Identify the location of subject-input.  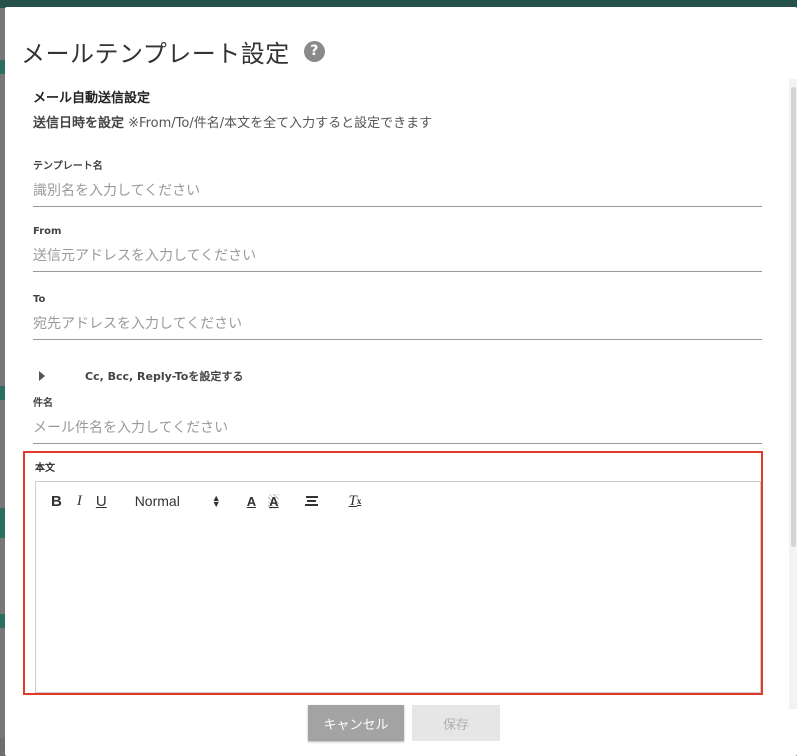
(397, 429).